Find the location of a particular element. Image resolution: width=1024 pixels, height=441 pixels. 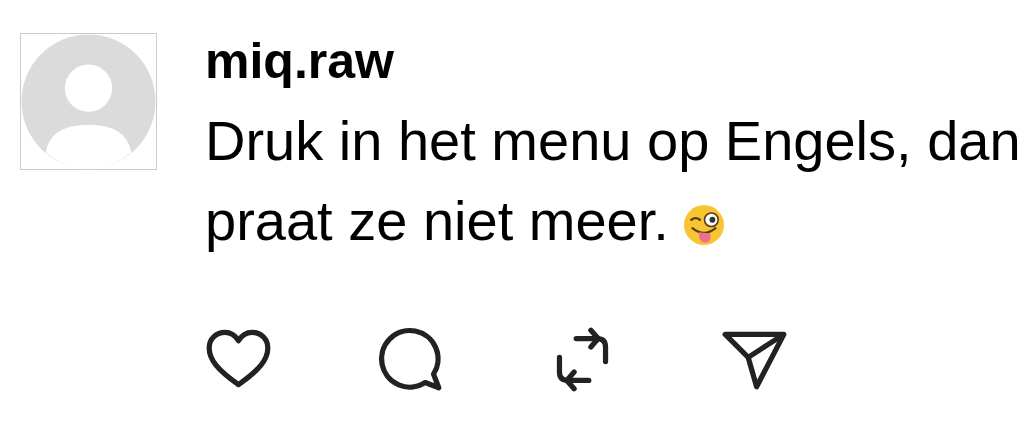

username: miq.raw is located at coordinates (605, 61).